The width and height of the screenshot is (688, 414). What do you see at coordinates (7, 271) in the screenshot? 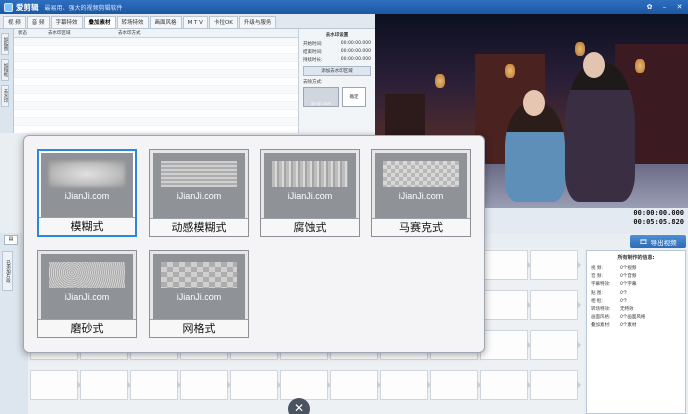
I see `added-clips-tab: 已添加片段` at bounding box center [7, 271].